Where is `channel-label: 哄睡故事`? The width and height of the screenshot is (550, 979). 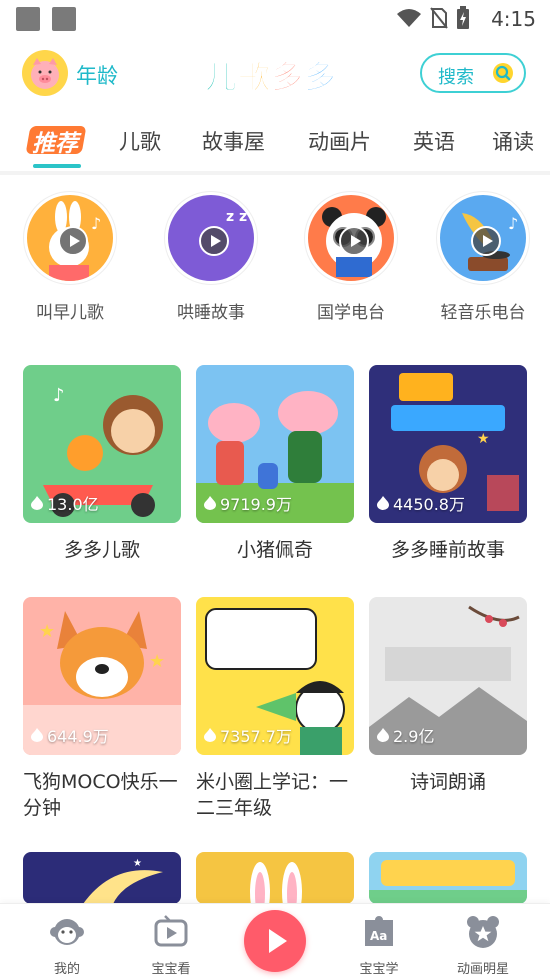 channel-label: 哄睡故事 is located at coordinates (211, 313).